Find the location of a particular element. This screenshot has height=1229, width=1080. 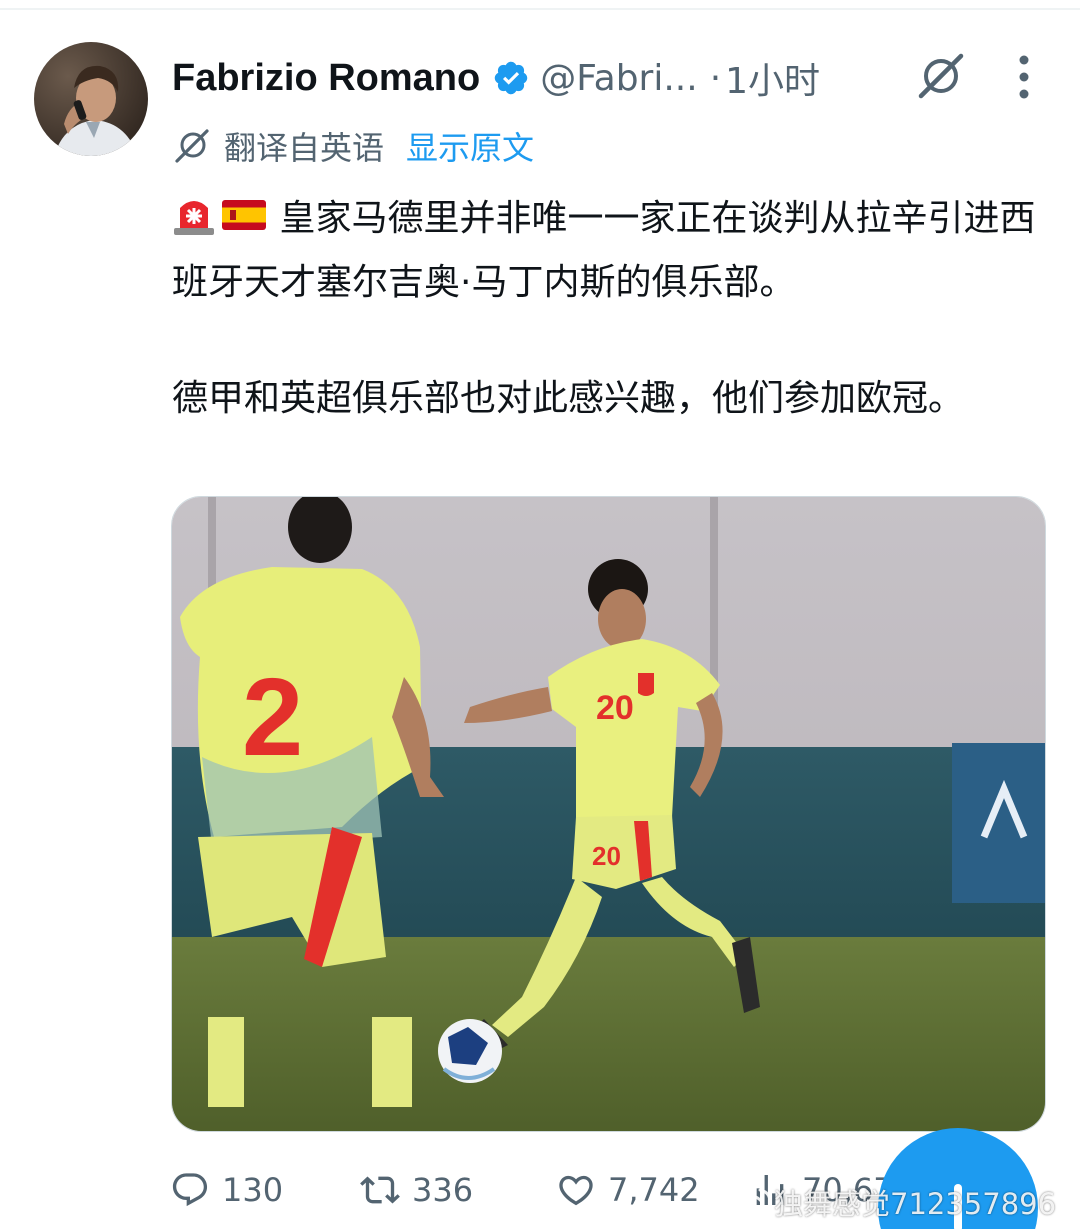

back-jersey-number: 2 is located at coordinates (272, 717).